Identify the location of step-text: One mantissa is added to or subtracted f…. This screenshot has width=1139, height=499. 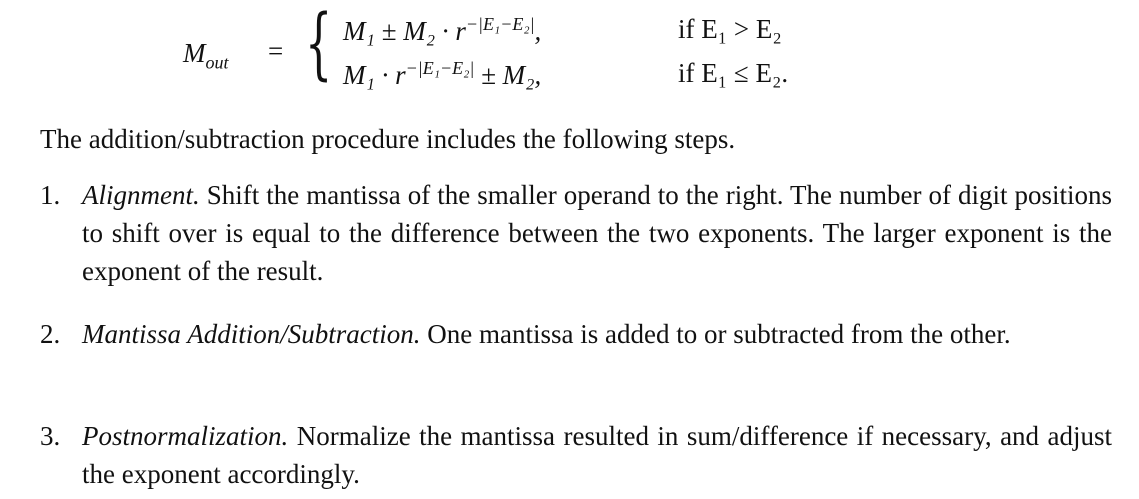
(715, 334).